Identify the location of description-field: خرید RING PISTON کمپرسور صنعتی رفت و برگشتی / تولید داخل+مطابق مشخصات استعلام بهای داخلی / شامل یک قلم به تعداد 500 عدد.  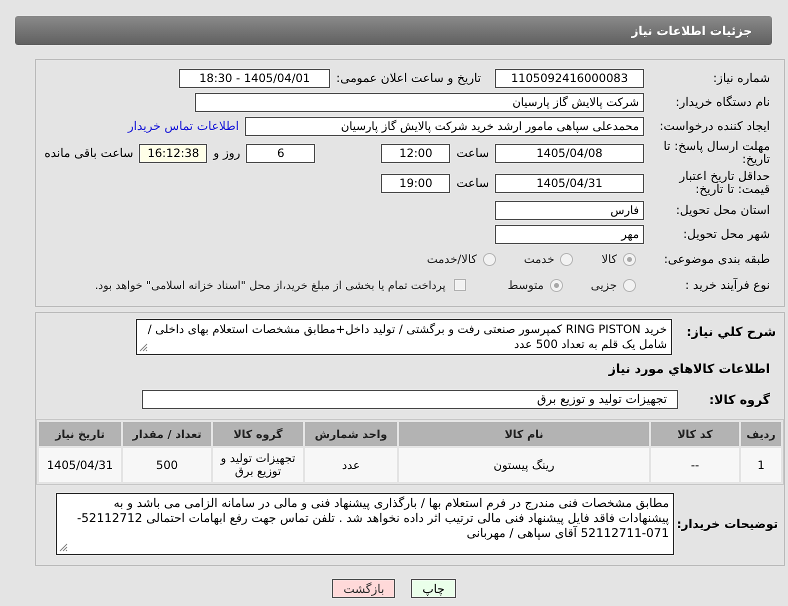
(404, 337).